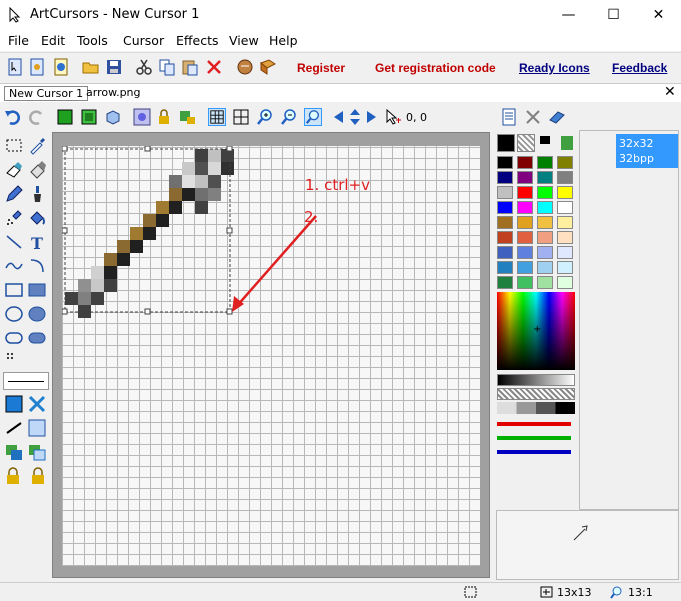  I want to click on new-animated-cursor-icon, so click(37, 67).